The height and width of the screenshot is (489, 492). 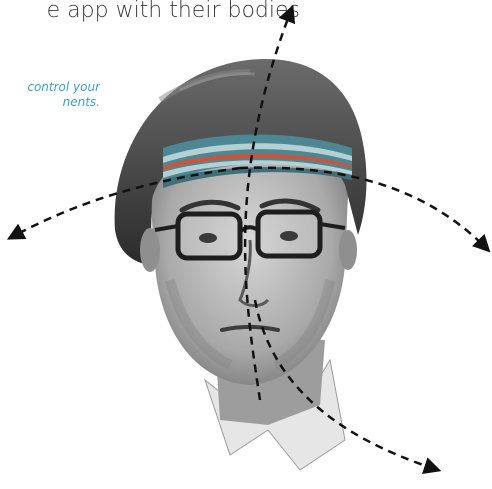 I want to click on left-ear, so click(x=150, y=250).